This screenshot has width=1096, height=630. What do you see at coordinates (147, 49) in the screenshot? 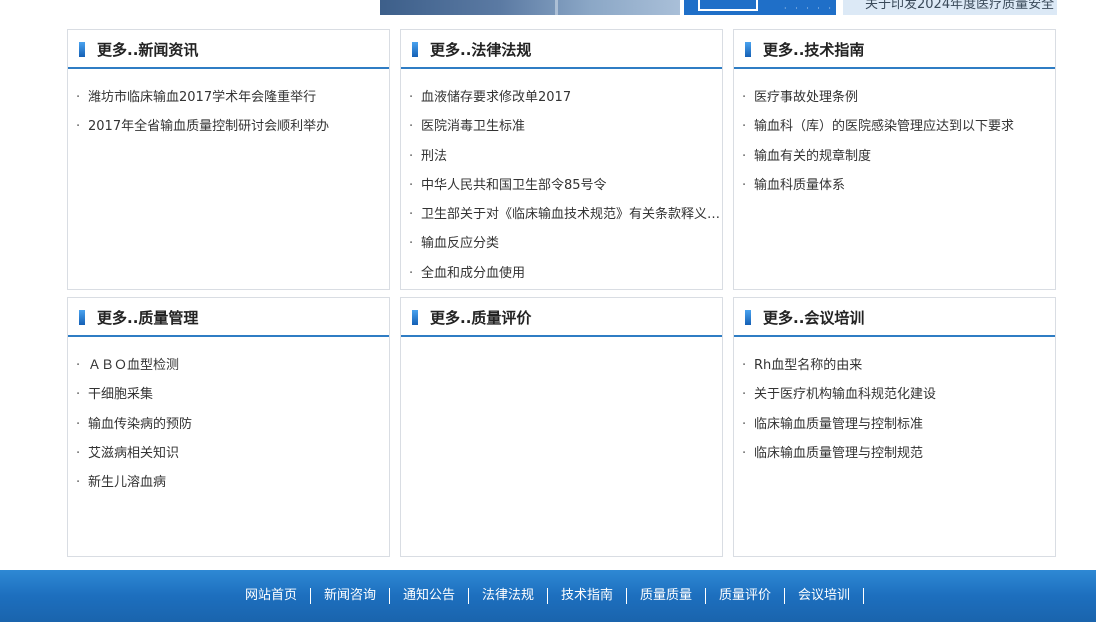
I see `panel-title: 更多..新闻资讯` at bounding box center [147, 49].